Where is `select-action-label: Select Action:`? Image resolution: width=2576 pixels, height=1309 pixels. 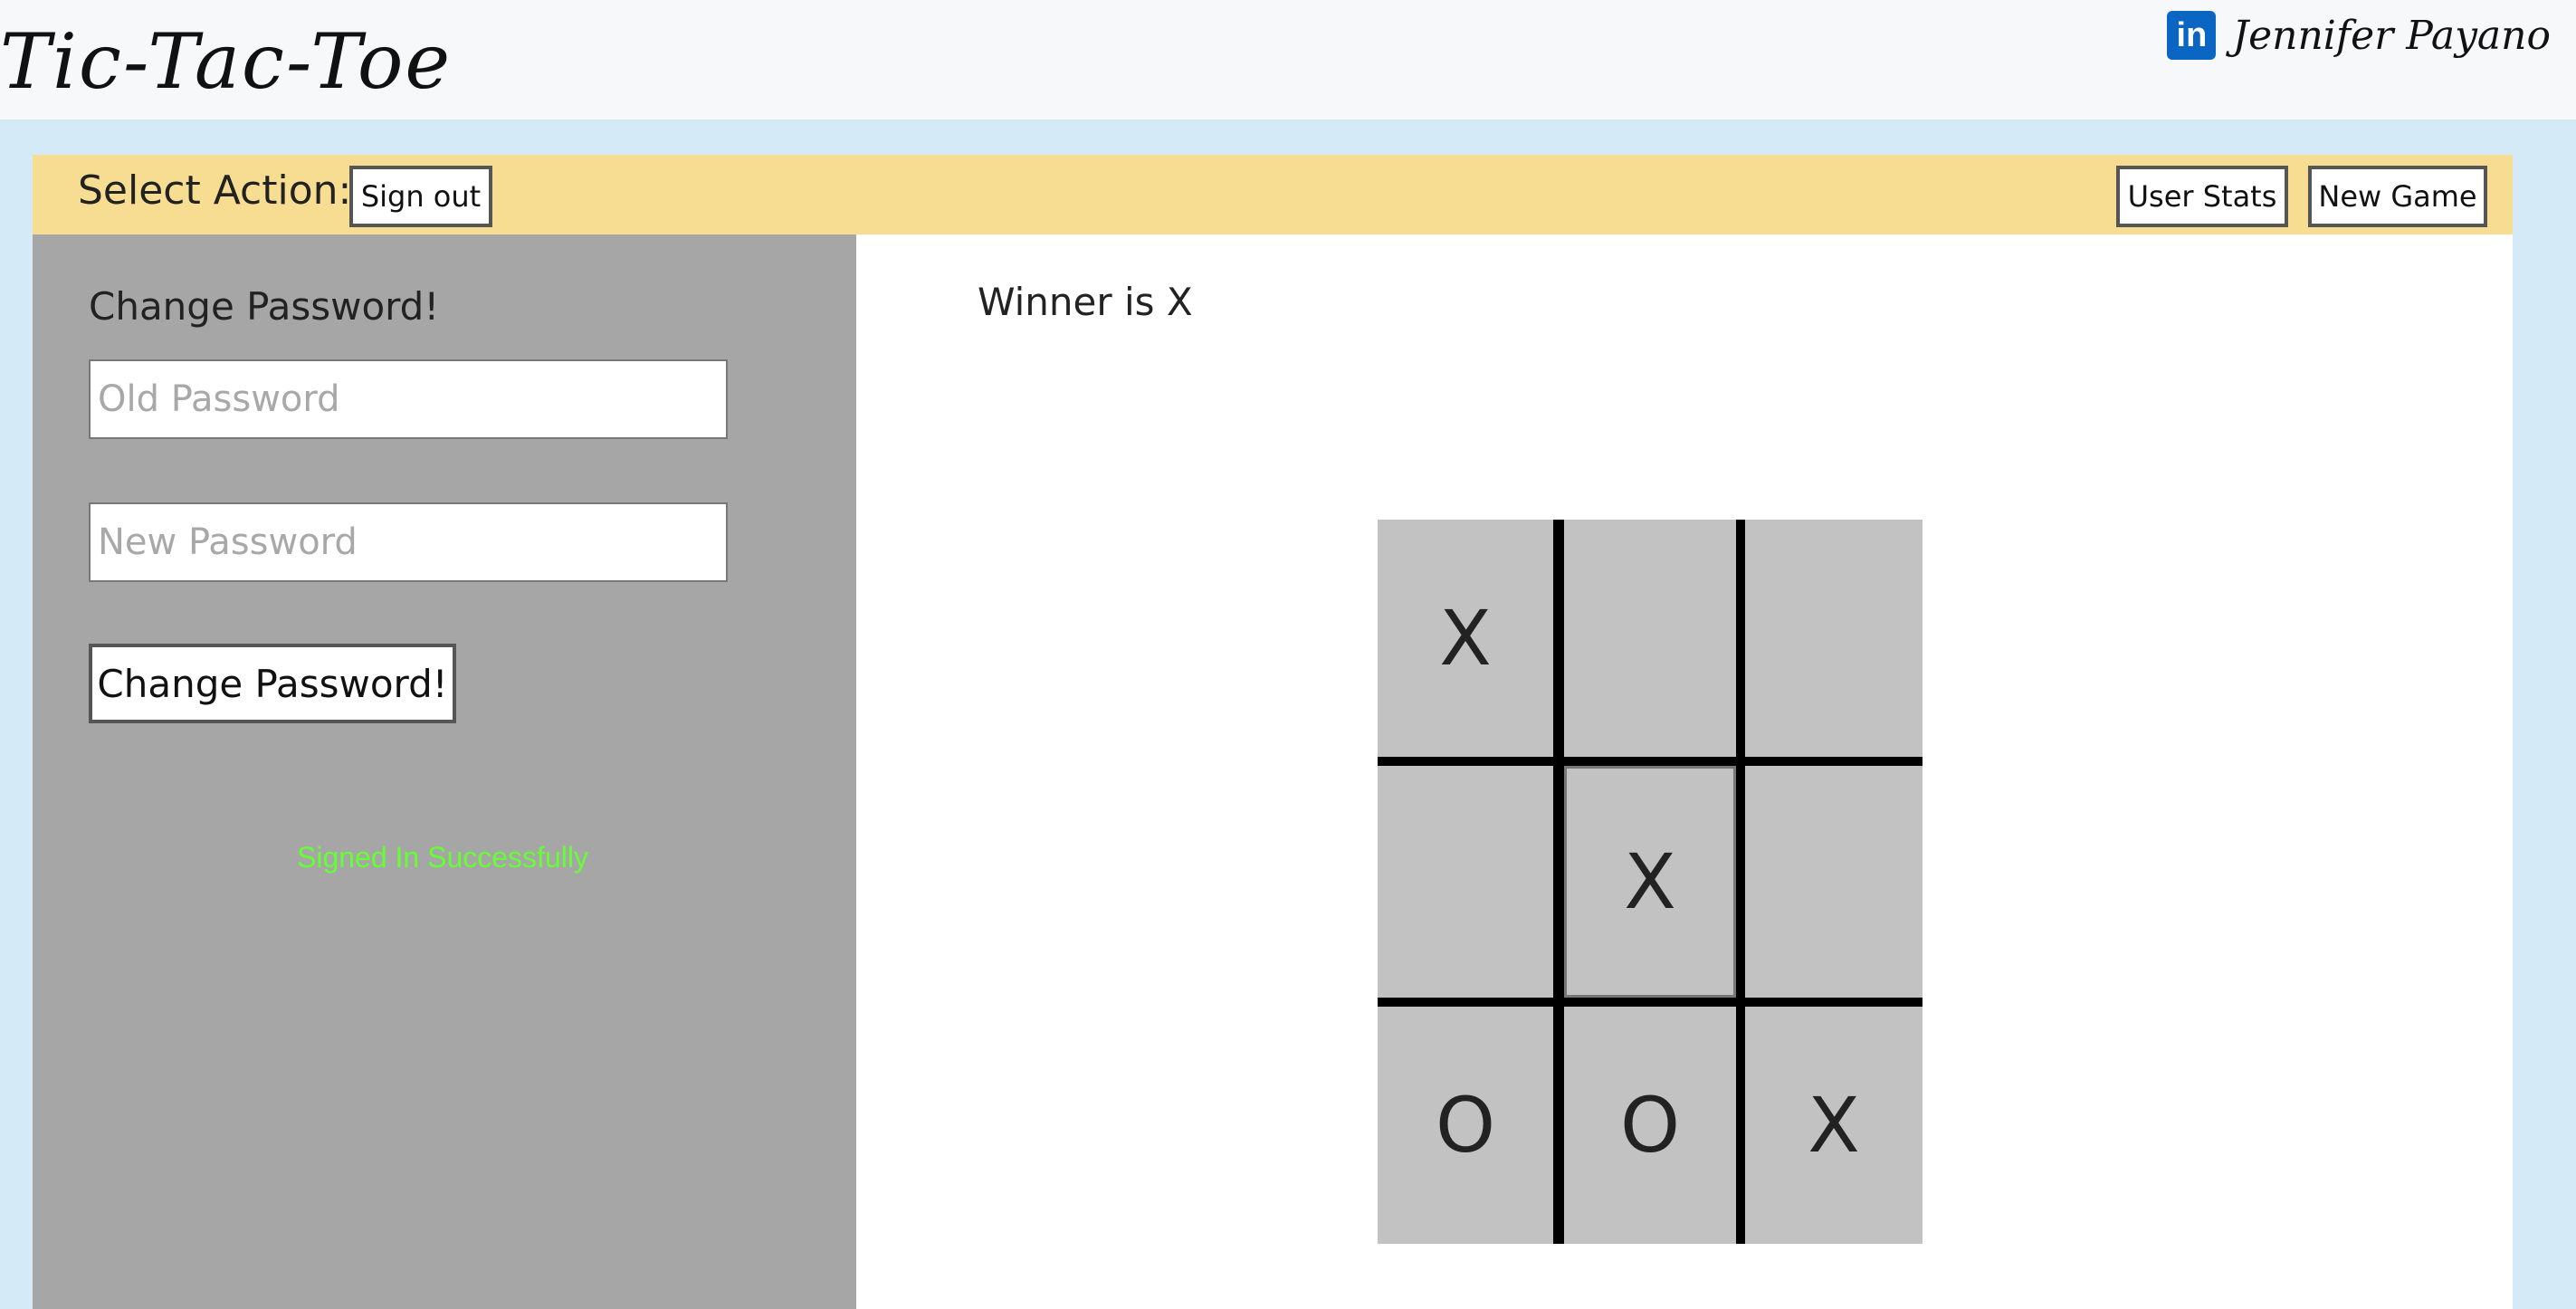 select-action-label: Select Action: is located at coordinates (215, 190).